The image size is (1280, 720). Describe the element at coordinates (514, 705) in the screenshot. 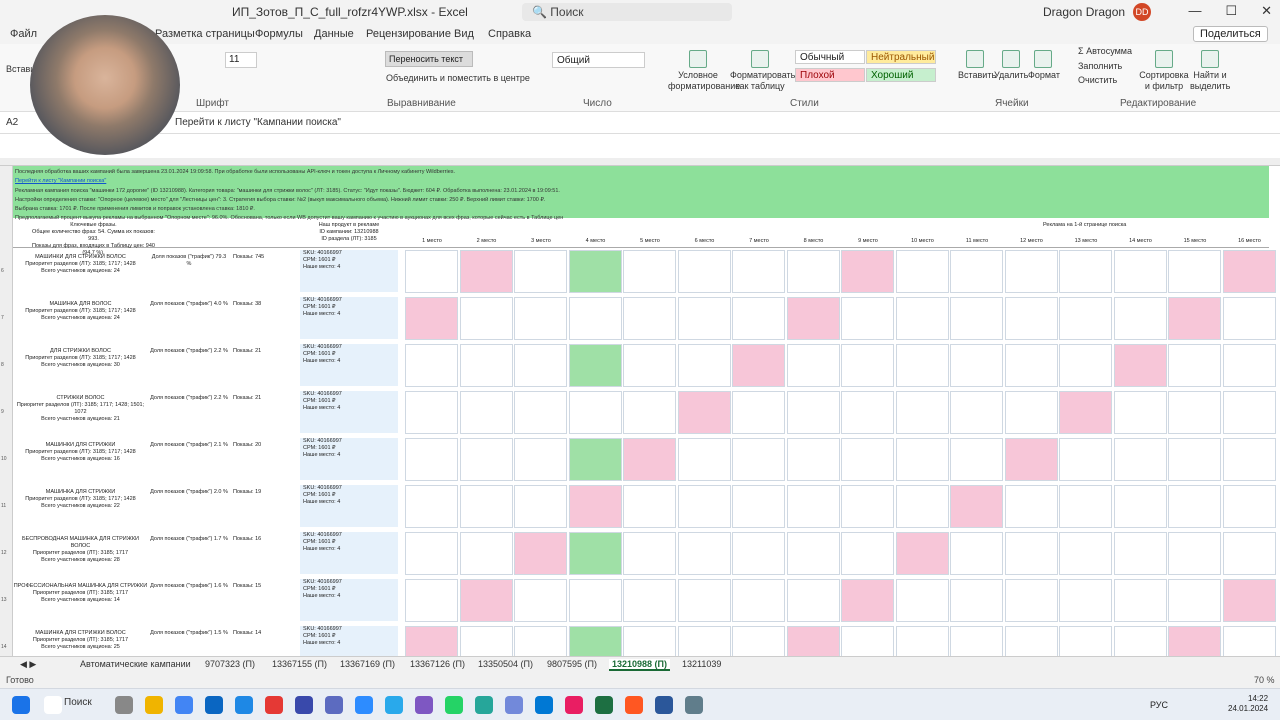

I see `discord-icon` at that location.